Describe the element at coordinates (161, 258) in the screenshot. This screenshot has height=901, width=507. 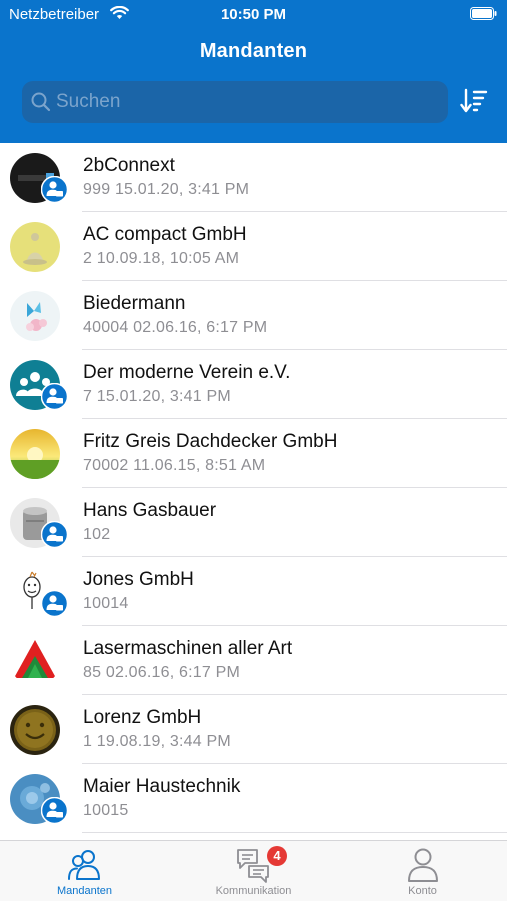
I see `client-meta: 2 10.09.18, 10:05 AM` at that location.